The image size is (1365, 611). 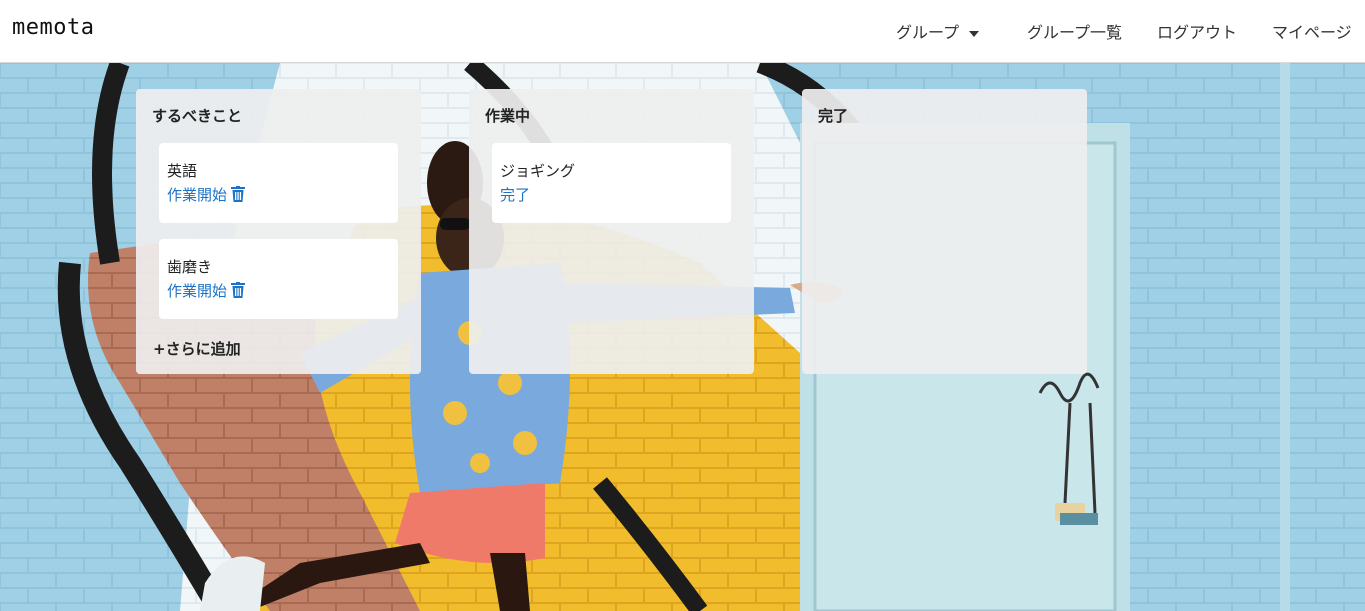 I want to click on task-card: 英語 作業開始, so click(x=278, y=183).